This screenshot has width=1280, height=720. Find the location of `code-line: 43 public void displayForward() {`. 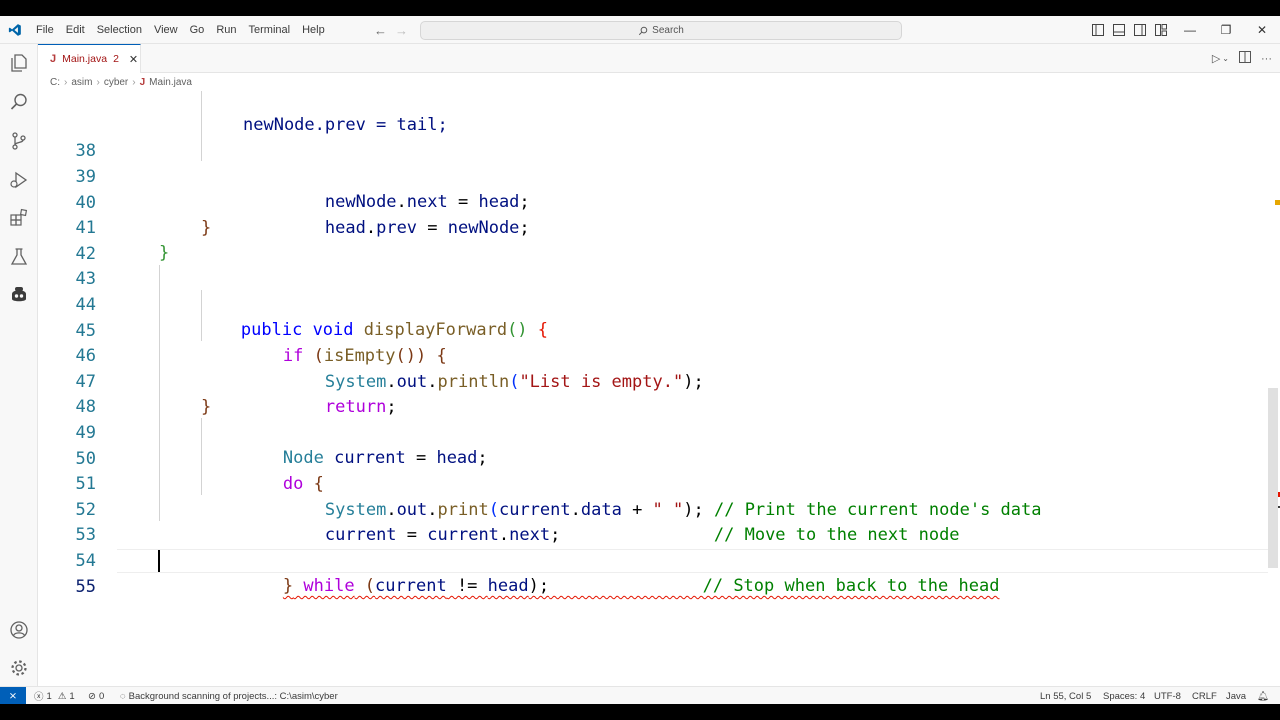

code-line: 43 public void displayForward() { is located at coordinates (653, 290).